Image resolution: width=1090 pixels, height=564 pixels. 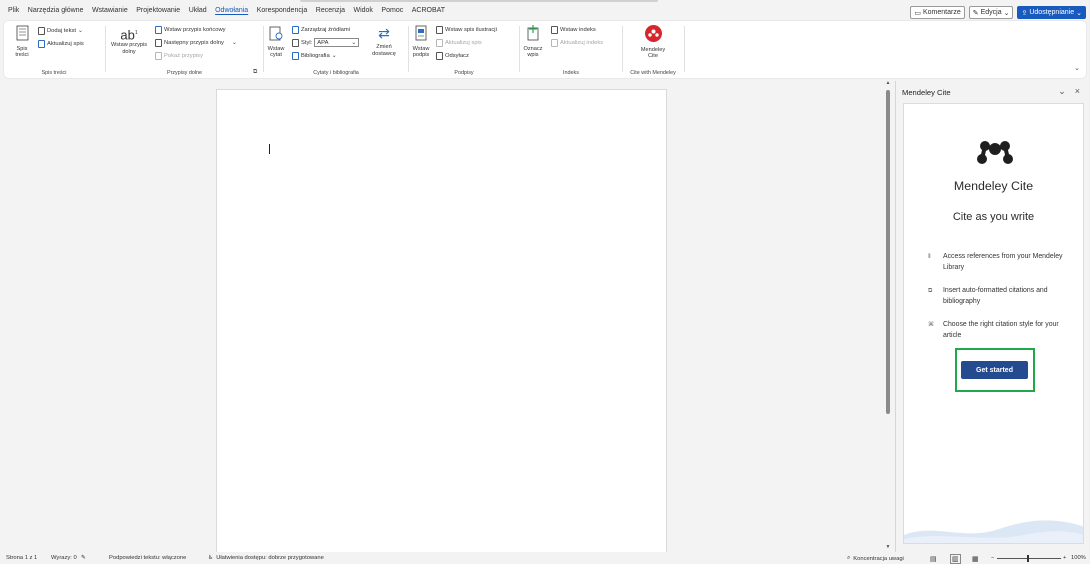 I want to click on scroll-up-icon: ▲, so click(x=888, y=83).